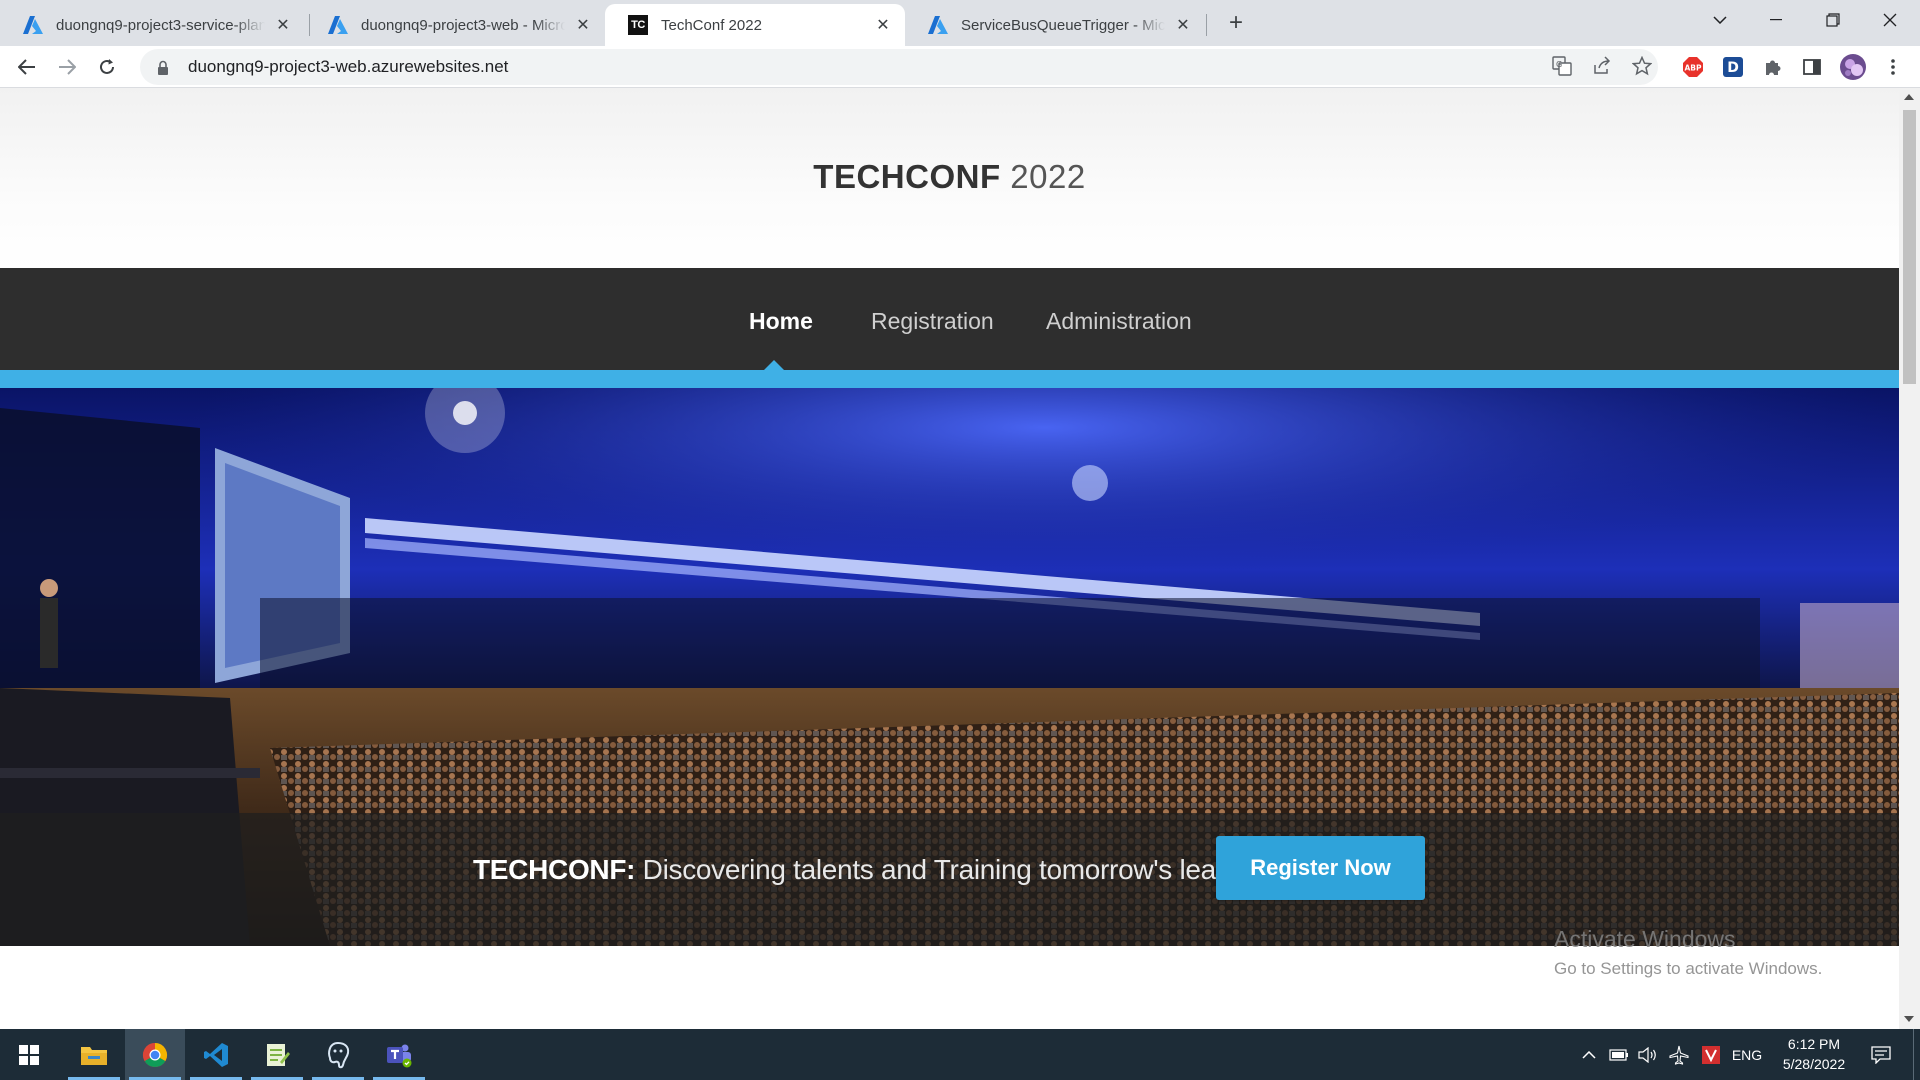 This screenshot has height=1080, width=1920. Describe the element at coordinates (711, 25) in the screenshot. I see `tab-title: TechConf 2022` at that location.